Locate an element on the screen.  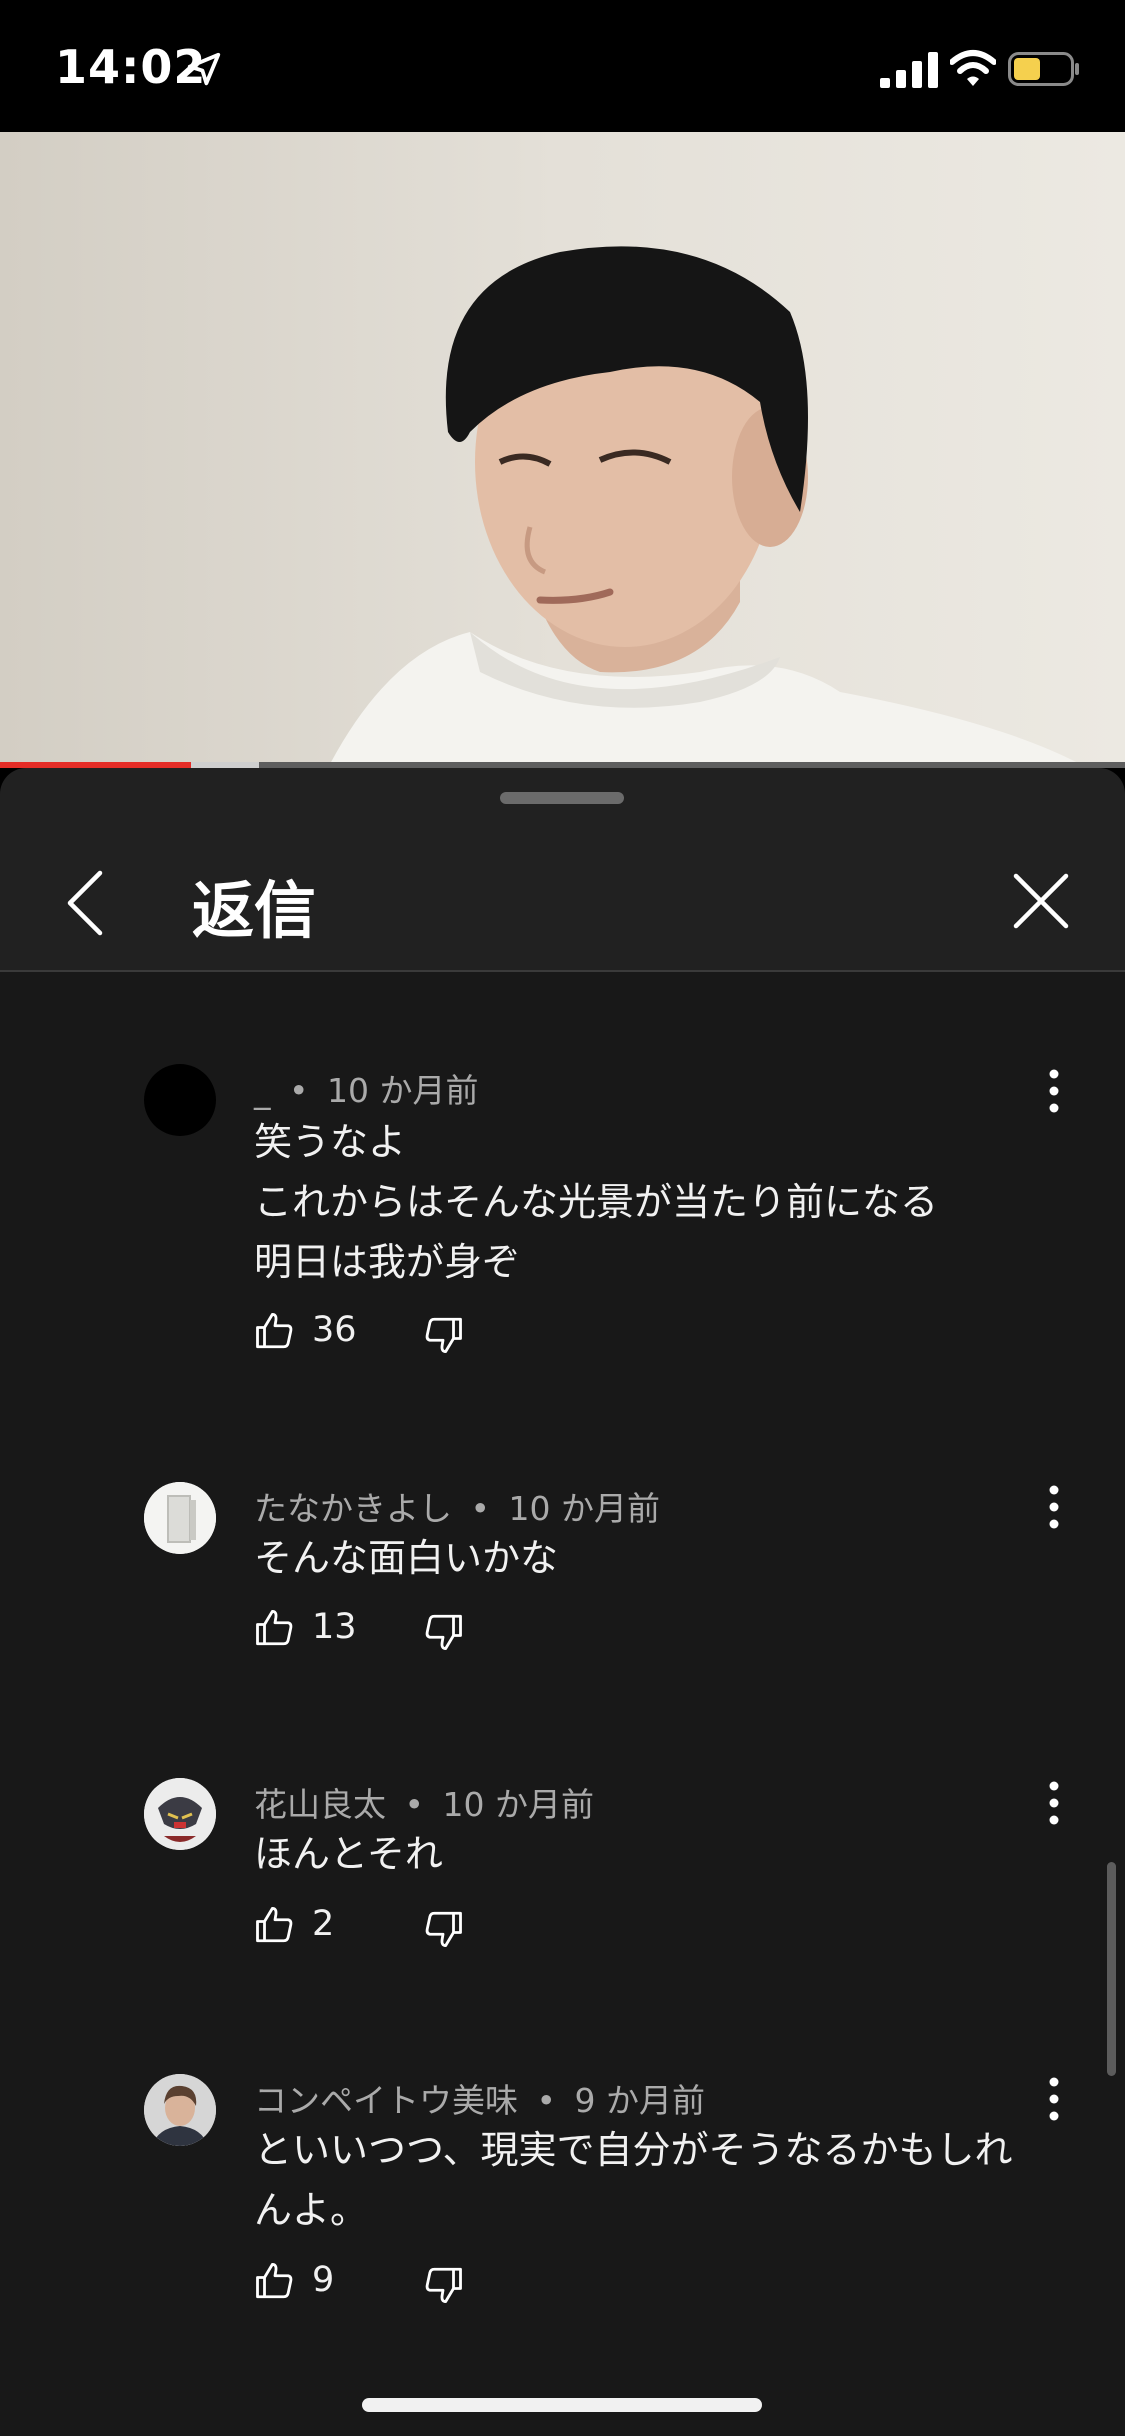
comment-time: 9 か月前 is located at coordinates (639, 2100).